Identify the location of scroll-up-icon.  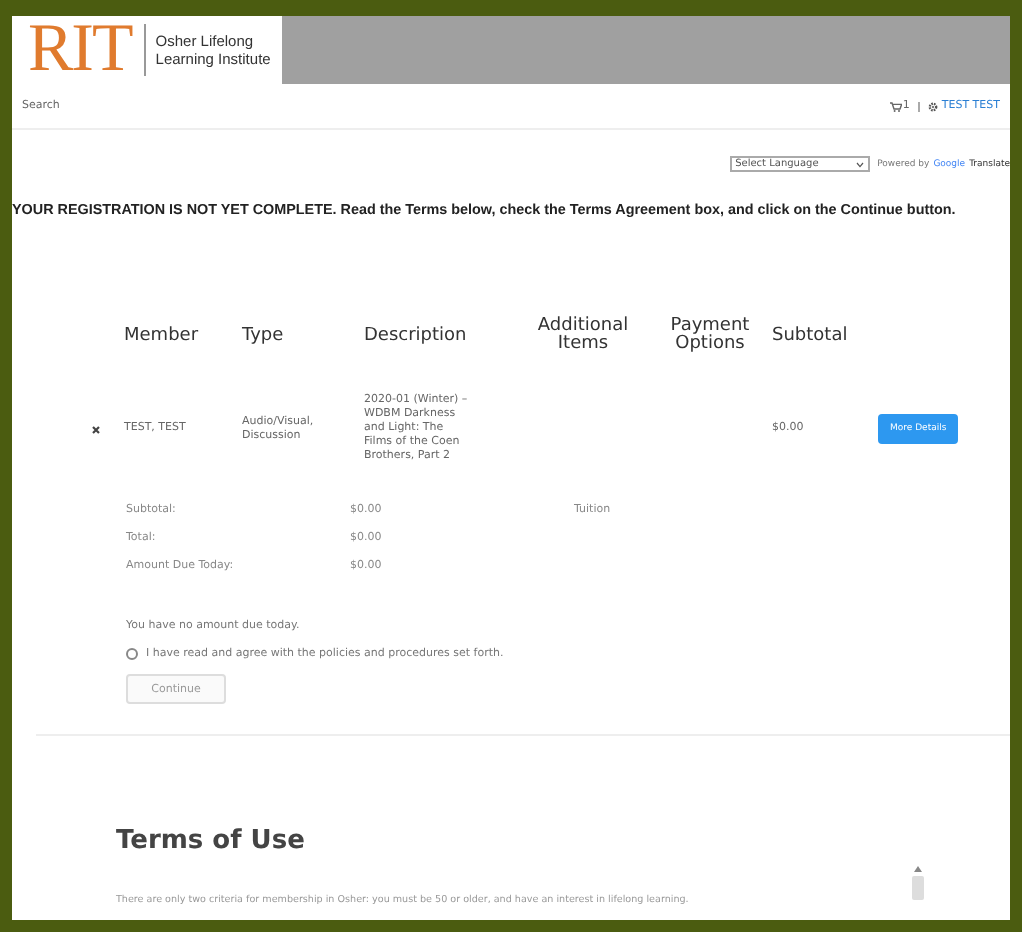
(918, 869).